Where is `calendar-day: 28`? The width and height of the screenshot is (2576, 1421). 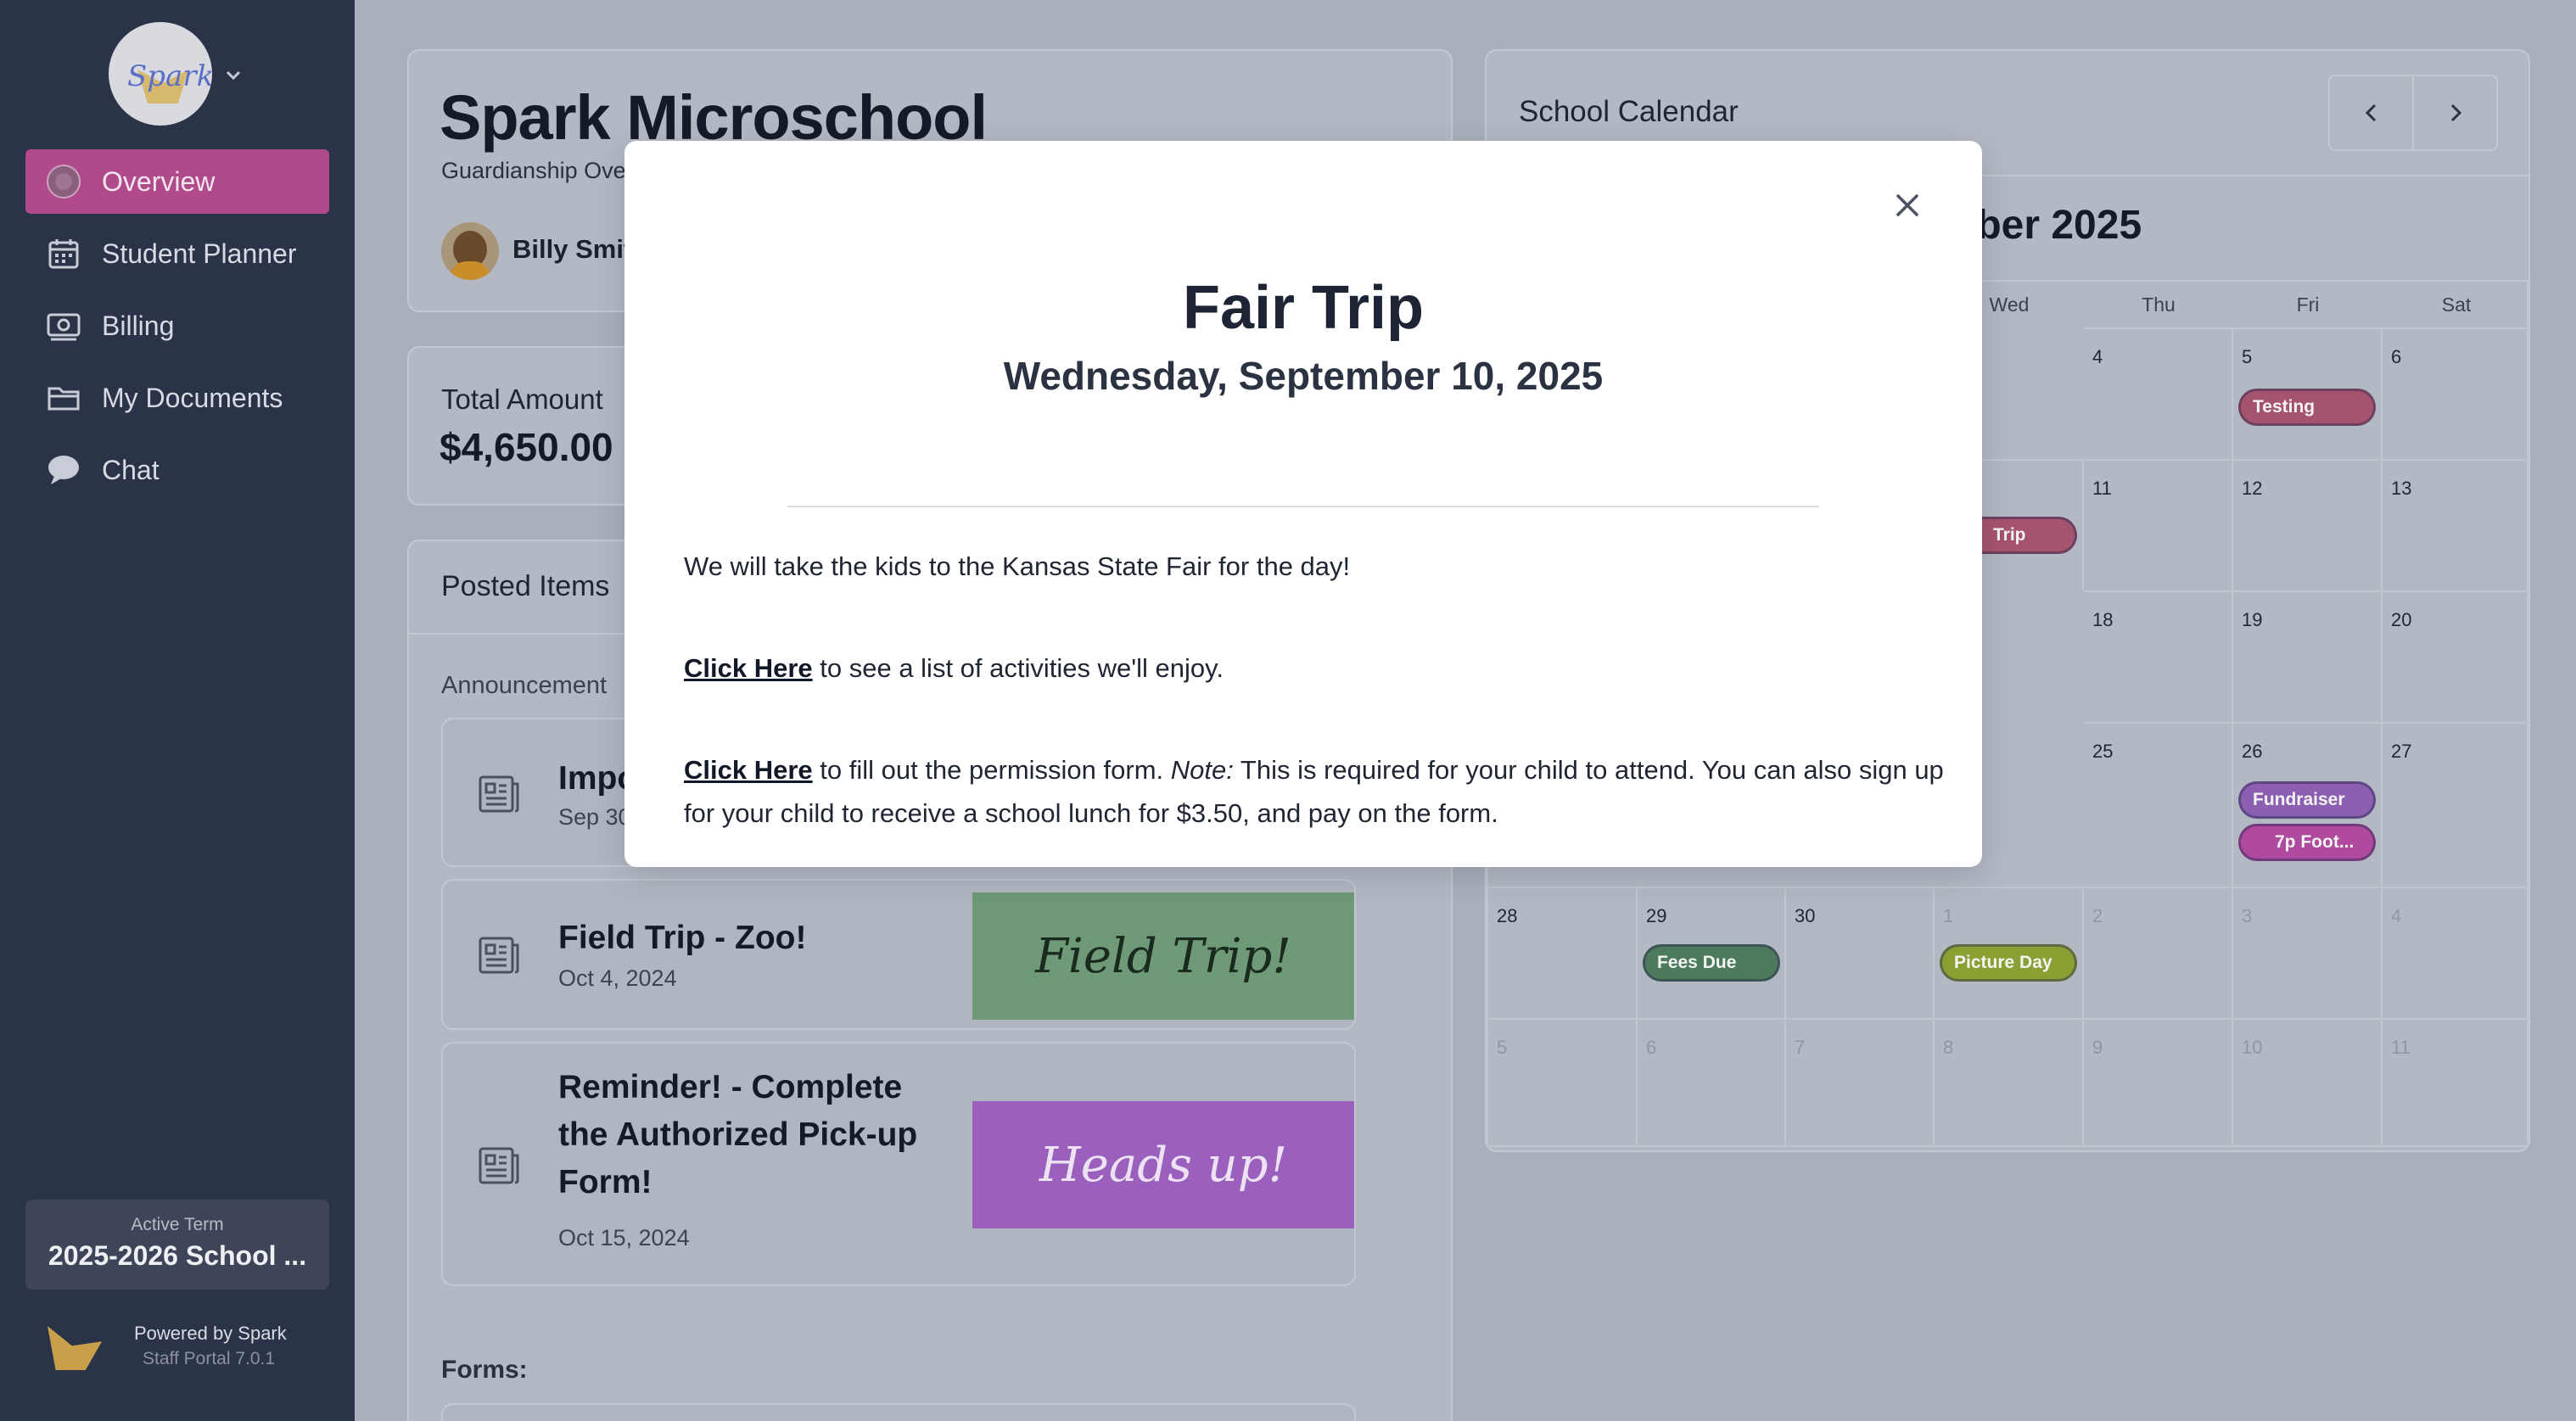 calendar-day: 28 is located at coordinates (1563, 953).